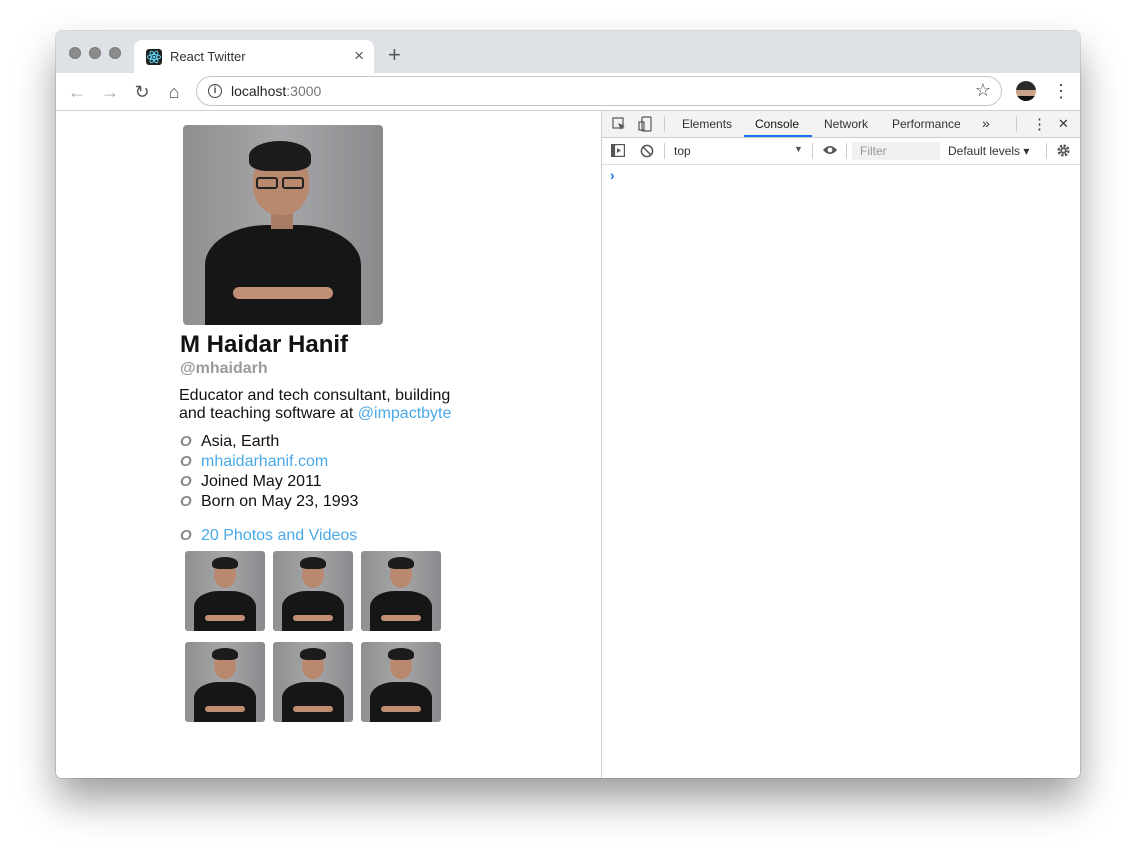  What do you see at coordinates (618, 151) in the screenshot?
I see `sidebar-toggle-icon` at bounding box center [618, 151].